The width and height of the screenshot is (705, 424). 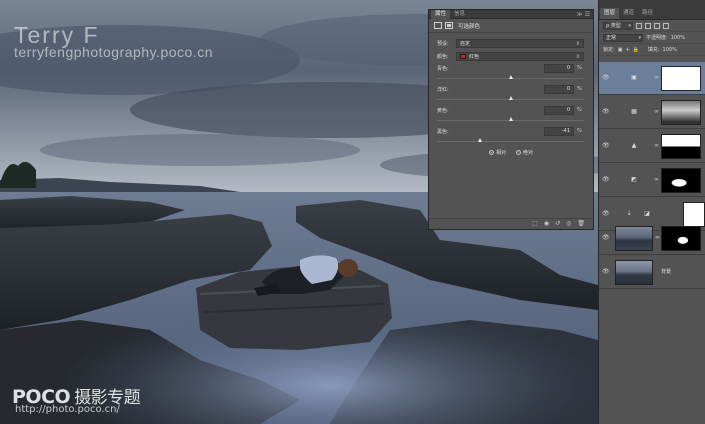 I want to click on slider-group: 青色: 0 % 洋红: 0 % 黄色: 0 % 黑色: -41 %, so click(x=511, y=105).